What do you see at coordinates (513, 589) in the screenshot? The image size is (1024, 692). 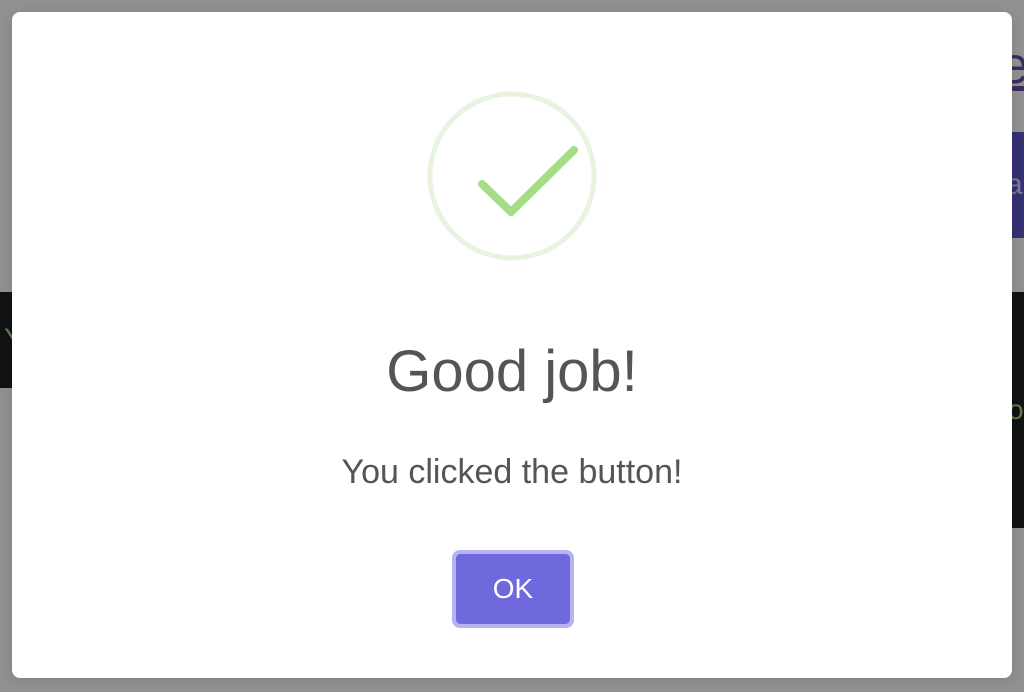 I see `ok-button: OK` at bounding box center [513, 589].